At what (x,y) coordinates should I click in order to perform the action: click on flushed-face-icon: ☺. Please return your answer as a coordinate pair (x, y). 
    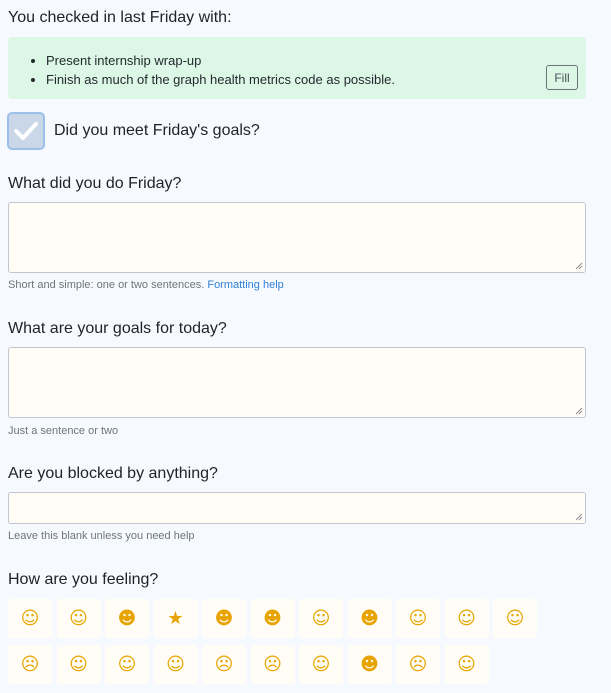
    Looking at the image, I should click on (78, 664).